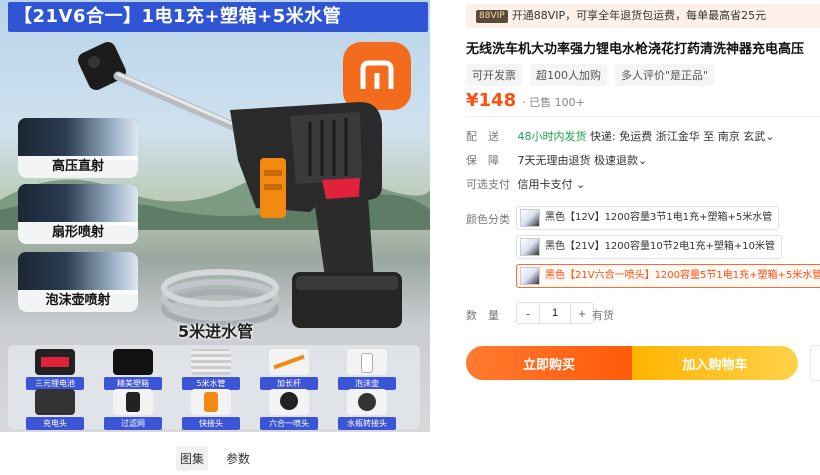 Image resolution: width=820 pixels, height=475 pixels. I want to click on hose-label: 5米进水管, so click(216, 331).